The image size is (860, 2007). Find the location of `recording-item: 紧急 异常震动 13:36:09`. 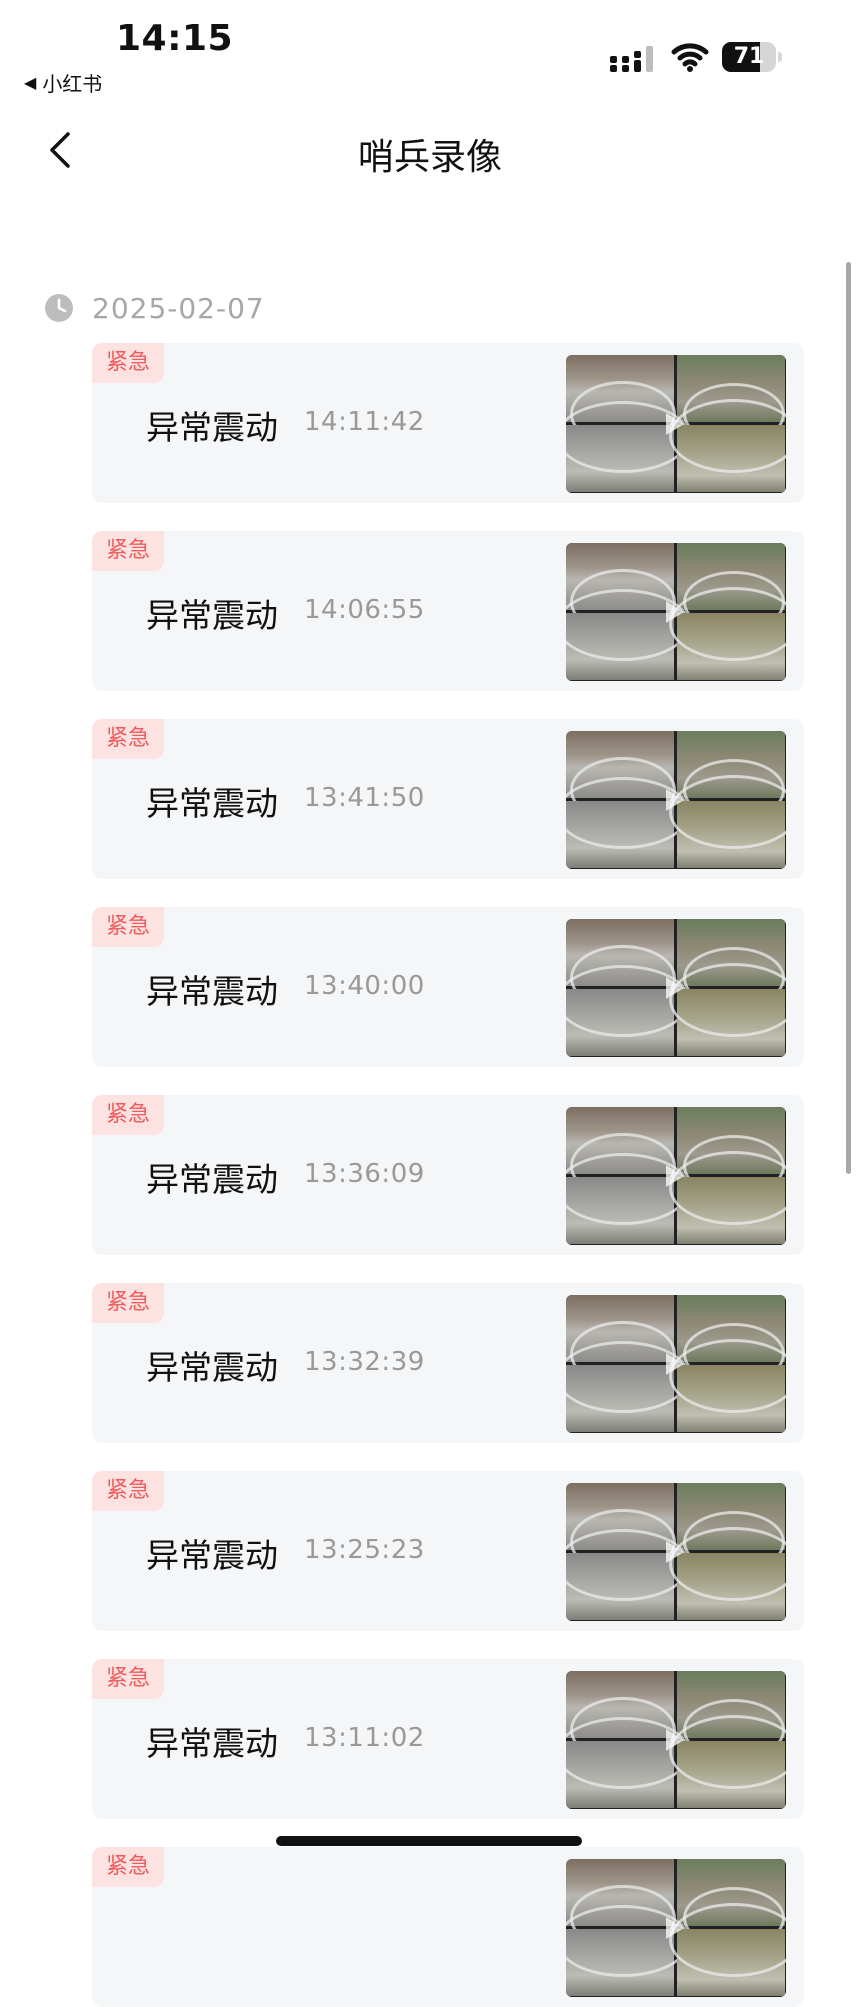

recording-item: 紧急 异常震动 13:36:09 is located at coordinates (448, 1175).